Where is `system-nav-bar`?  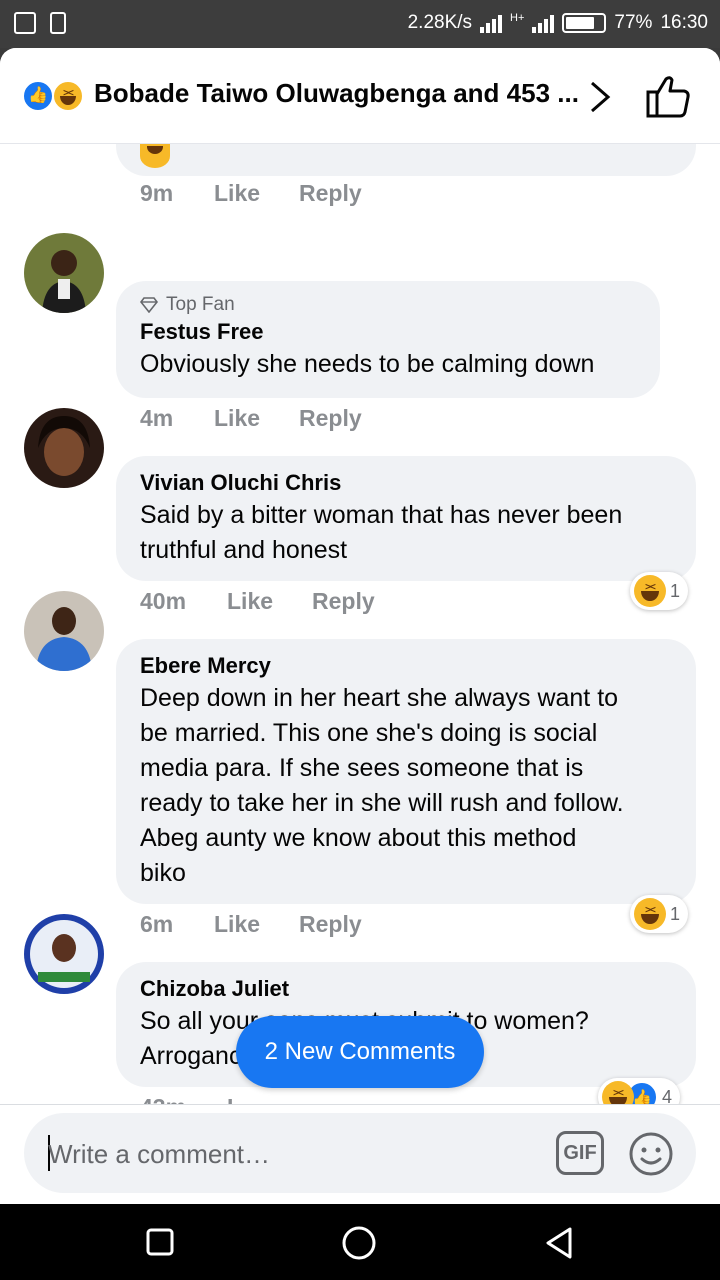
system-nav-bar is located at coordinates (360, 1242).